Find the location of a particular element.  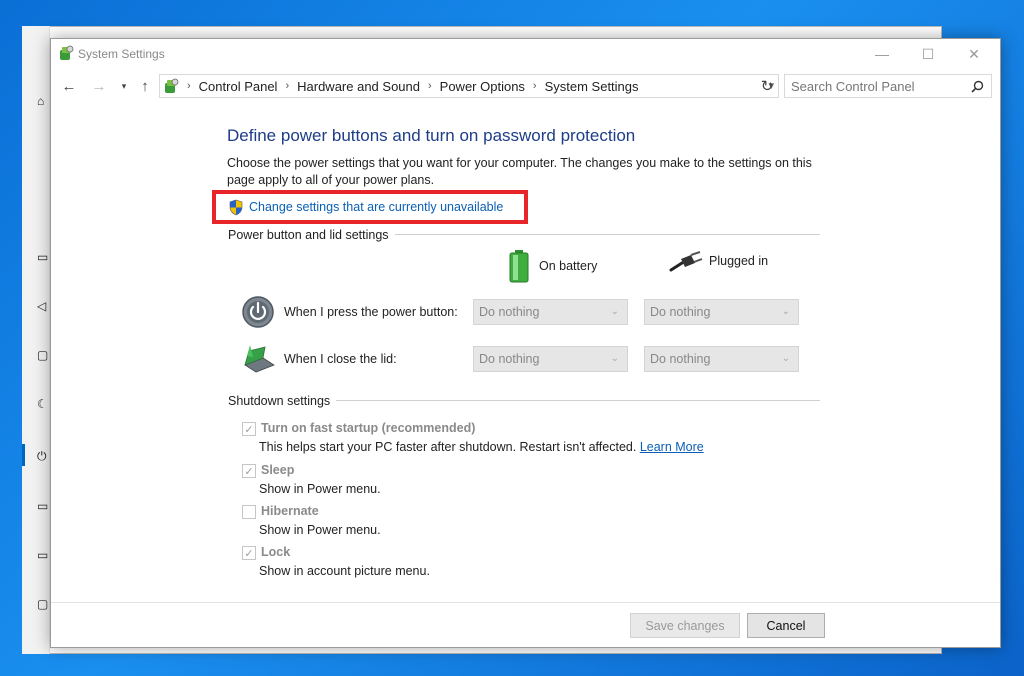

home-icon: ⌂ is located at coordinates (41, 101).